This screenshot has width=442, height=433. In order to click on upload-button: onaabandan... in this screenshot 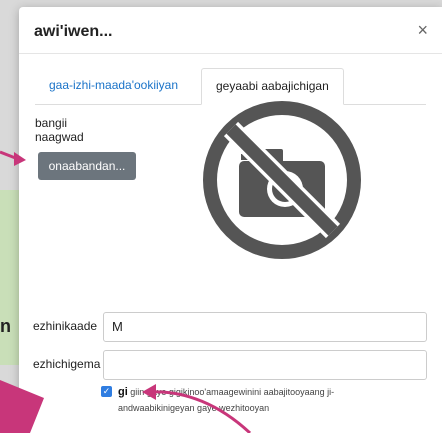, I will do `click(87, 166)`.